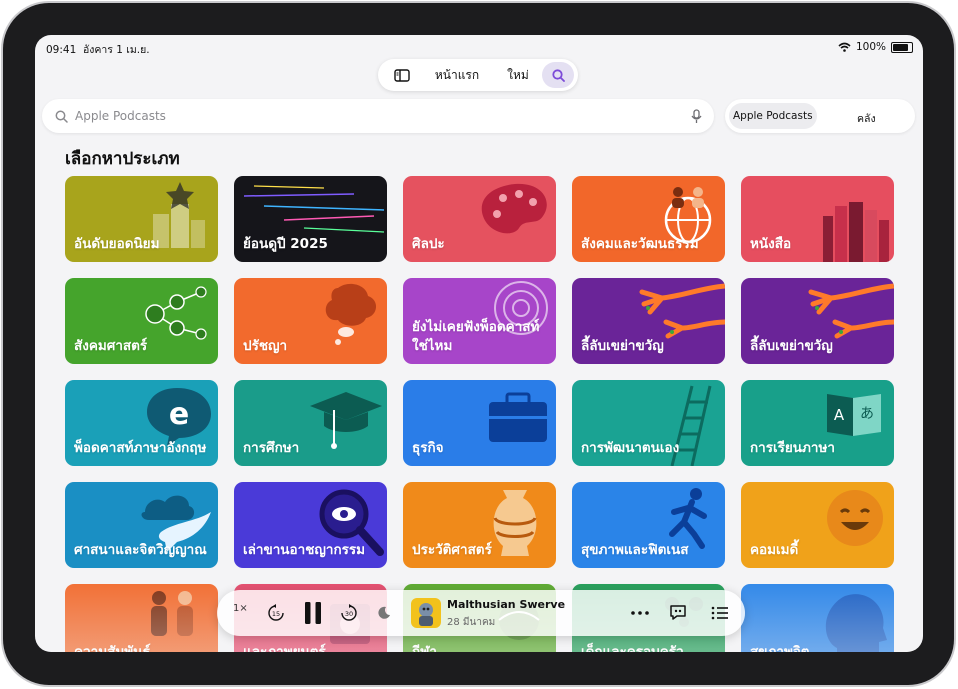 The image size is (958, 689). Describe the element at coordinates (720, 613) in the screenshot. I see `queue-list-icon` at that location.